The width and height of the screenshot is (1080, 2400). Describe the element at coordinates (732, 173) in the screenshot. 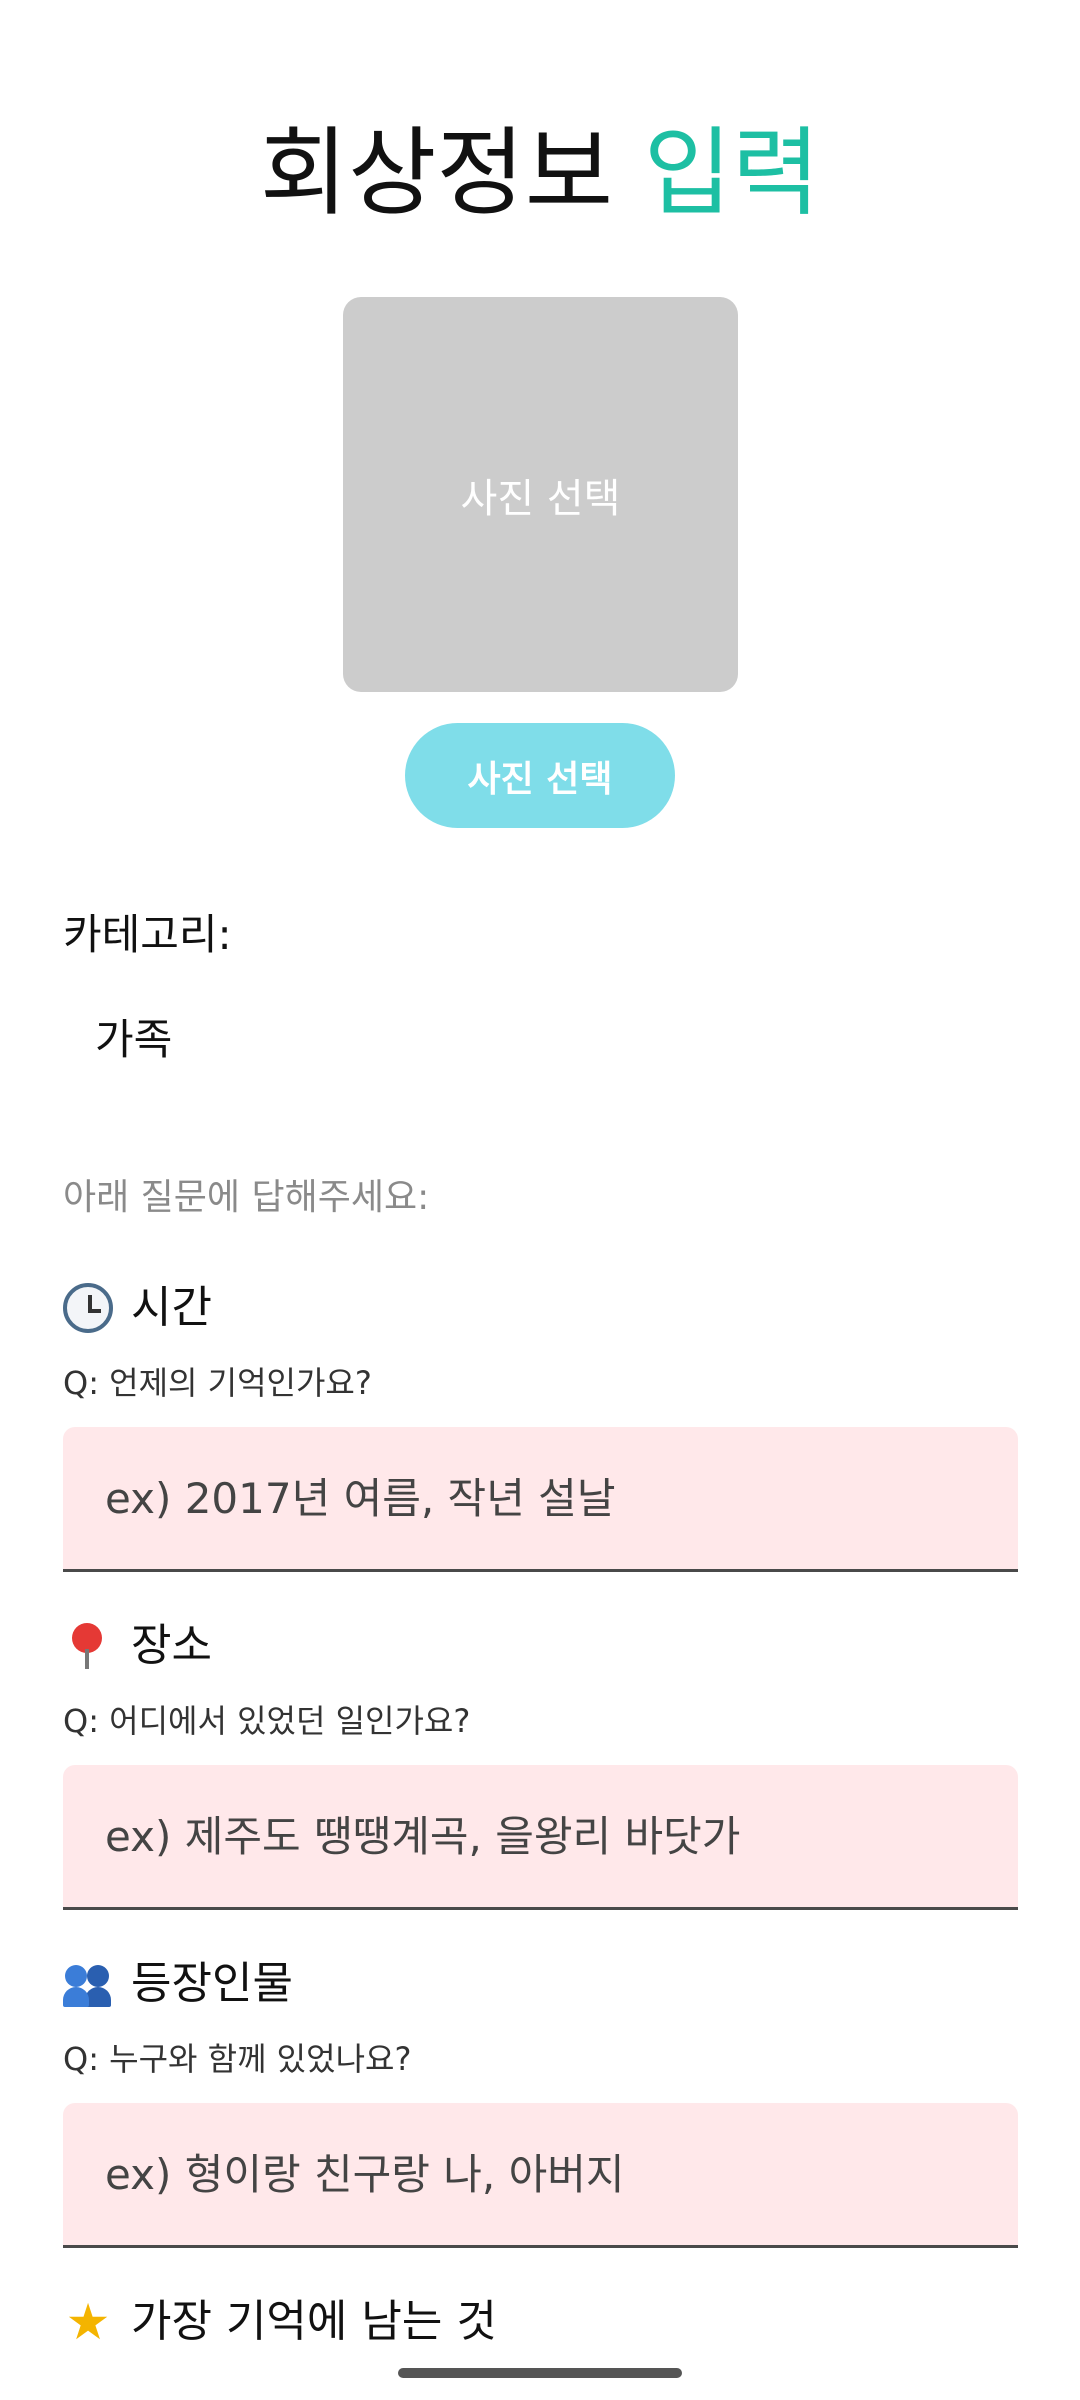

I see `title-accent: 입력` at that location.